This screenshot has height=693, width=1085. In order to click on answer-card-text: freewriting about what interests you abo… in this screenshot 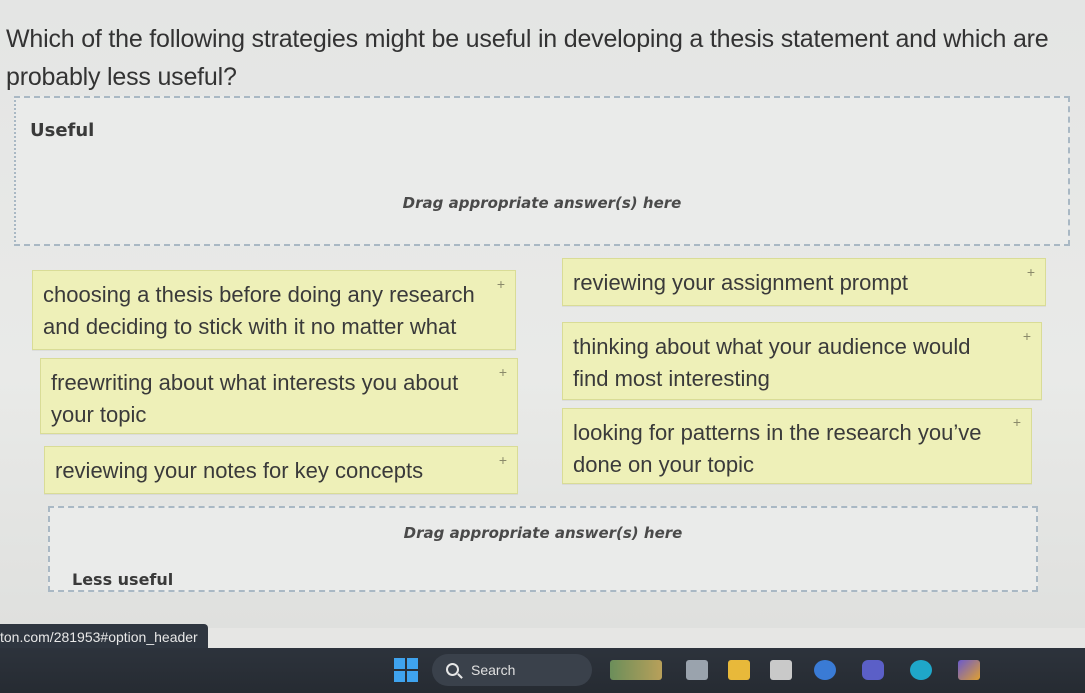, I will do `click(255, 398)`.